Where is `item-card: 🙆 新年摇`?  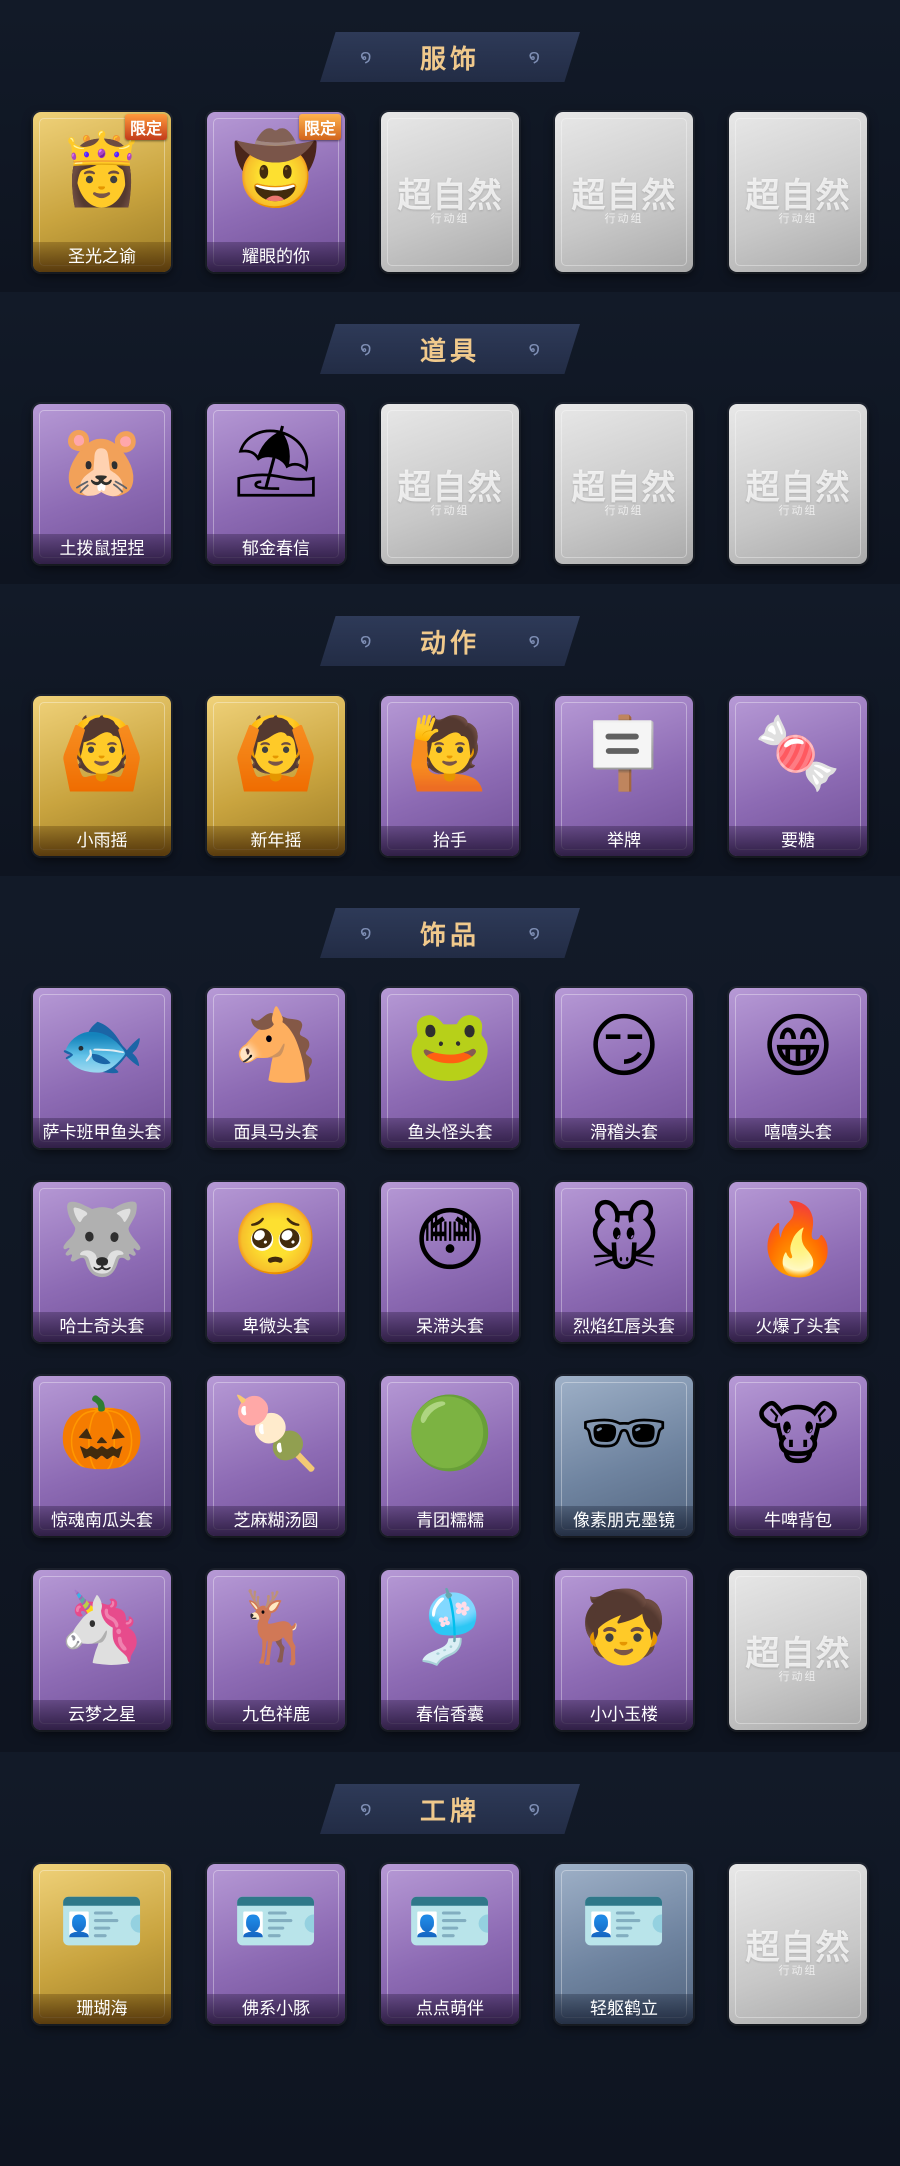
item-card: 🙆 新年摇 is located at coordinates (276, 776).